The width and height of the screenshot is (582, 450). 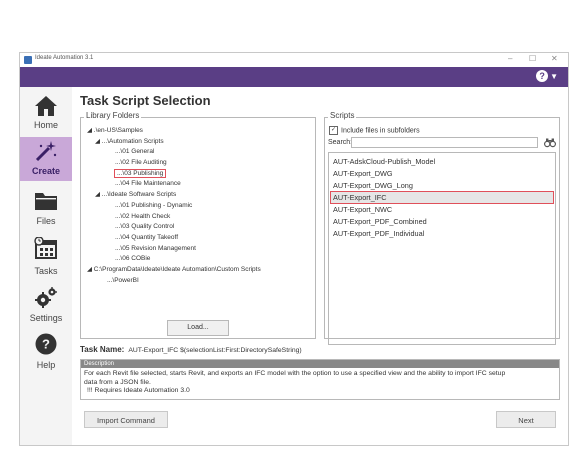 I want to click on search-label: Search:, so click(x=340, y=142).